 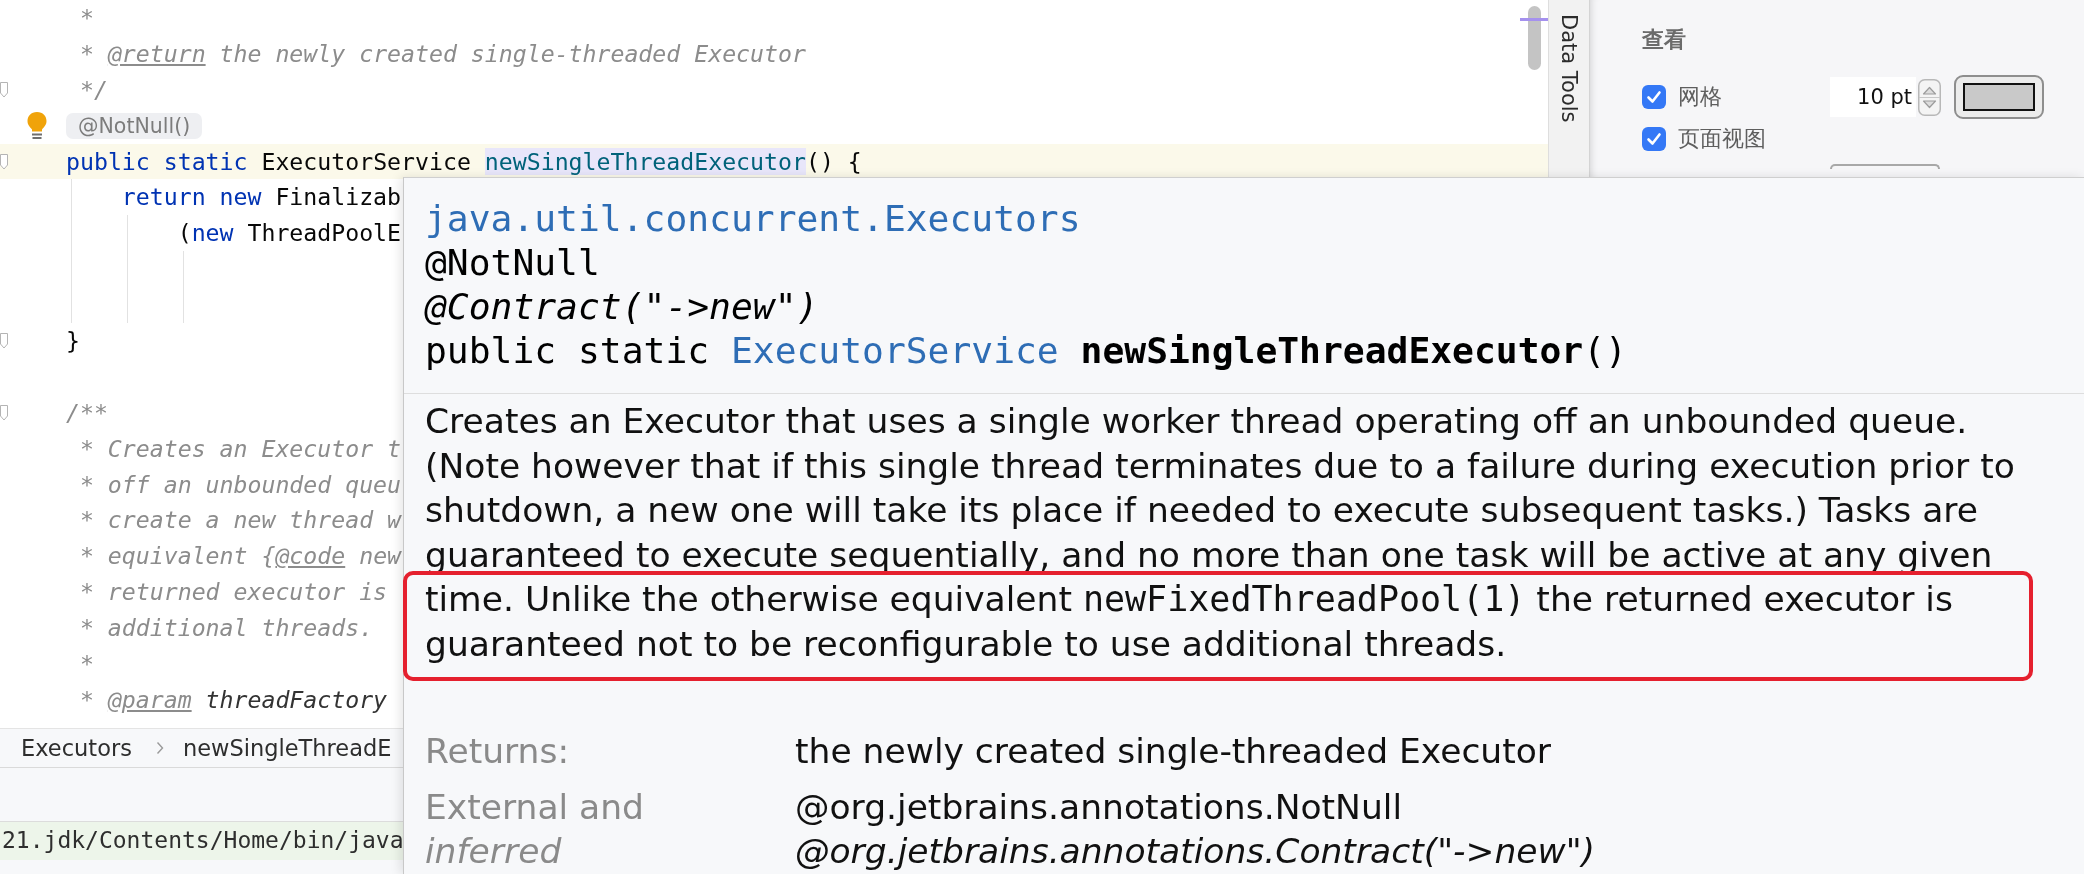 What do you see at coordinates (73, 341) in the screenshot?
I see `code-line: }` at bounding box center [73, 341].